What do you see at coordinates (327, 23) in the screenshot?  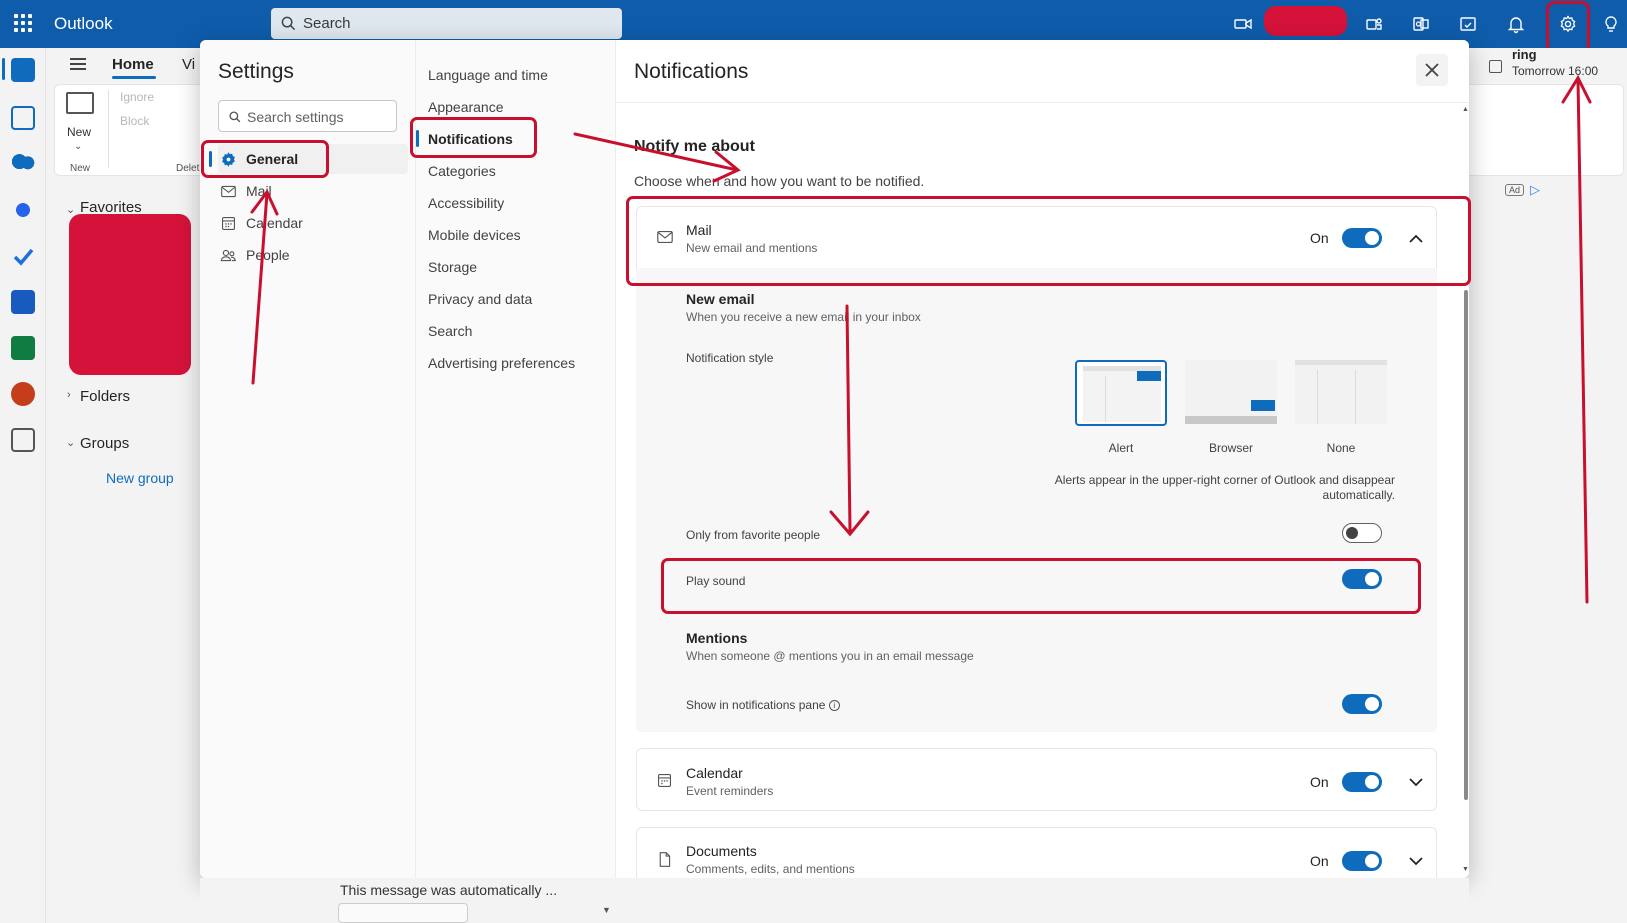 I see `search-placeholder: Search` at bounding box center [327, 23].